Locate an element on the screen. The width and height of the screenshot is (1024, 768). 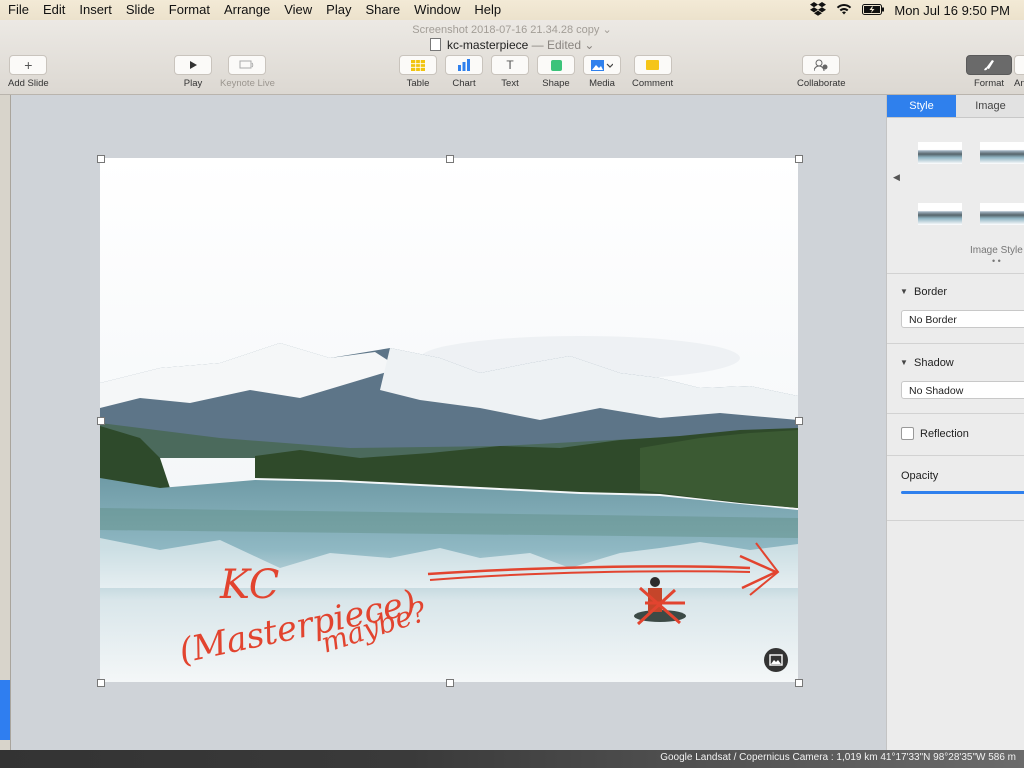
border-section is located at coordinates (955, 273).